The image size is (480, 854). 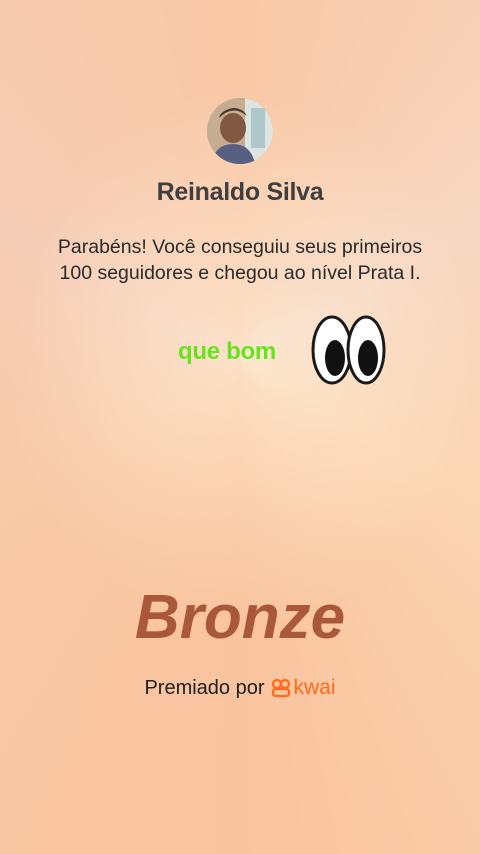 What do you see at coordinates (227, 351) in the screenshot?
I see `sticker-text: que bom` at bounding box center [227, 351].